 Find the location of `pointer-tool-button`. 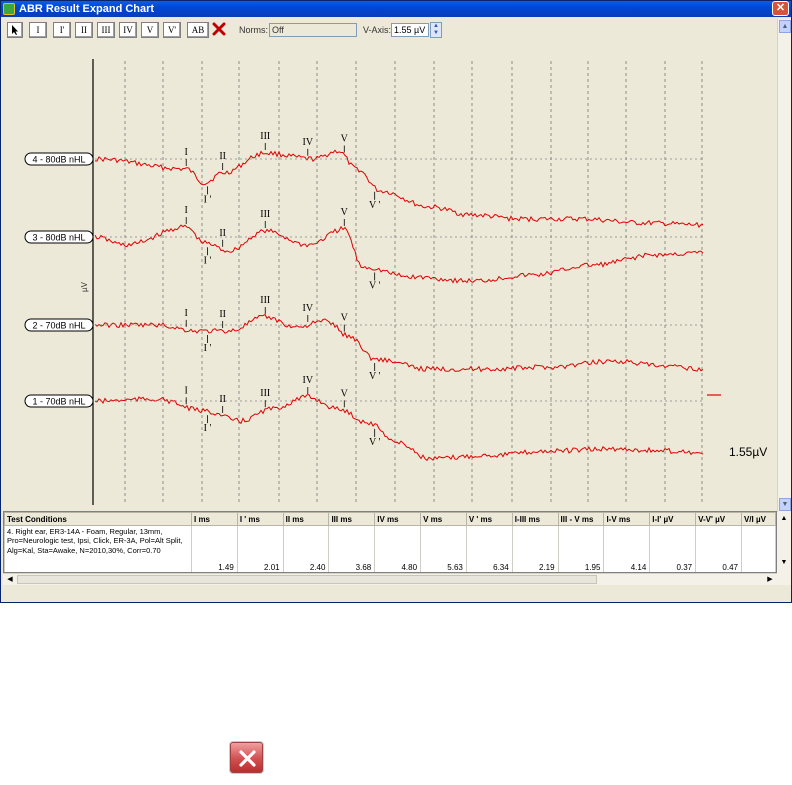

pointer-tool-button is located at coordinates (15, 30).